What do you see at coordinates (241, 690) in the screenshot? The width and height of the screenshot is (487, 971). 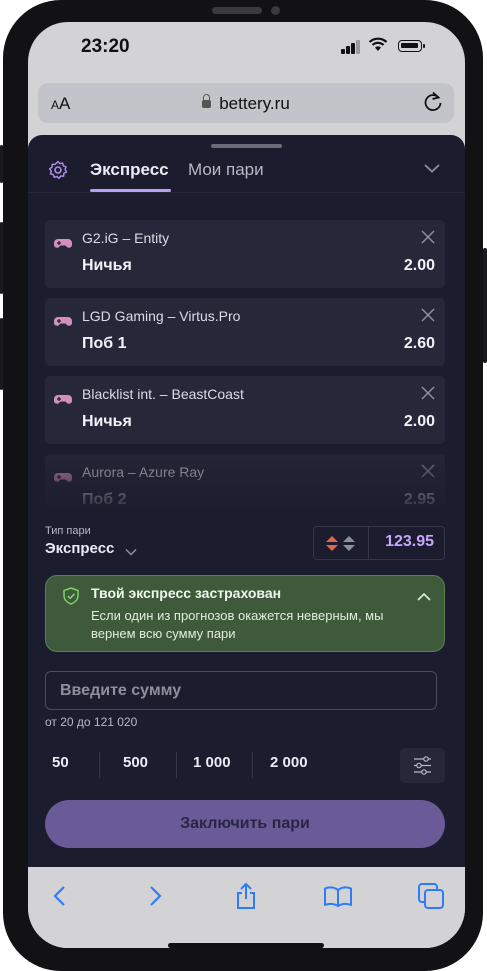 I see `amount-input` at bounding box center [241, 690].